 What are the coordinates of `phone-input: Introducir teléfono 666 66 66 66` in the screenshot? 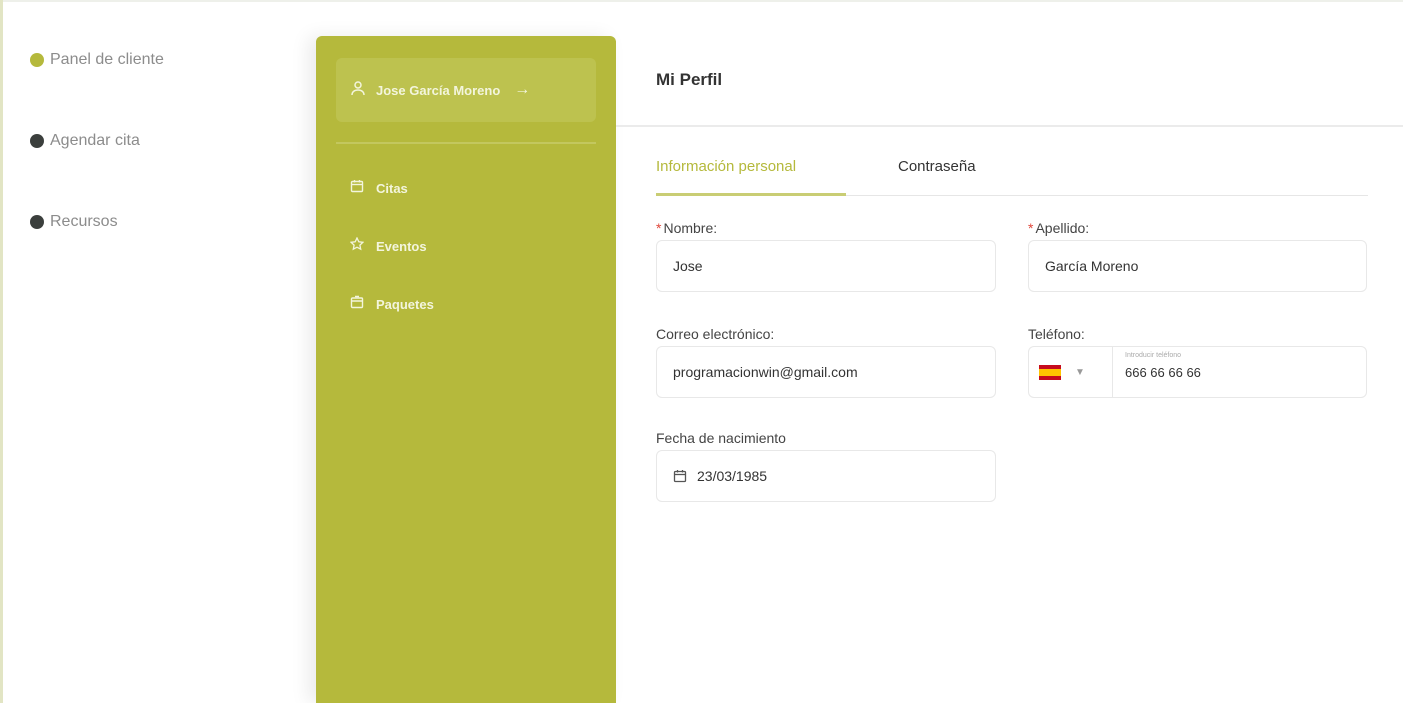 It's located at (1163, 366).